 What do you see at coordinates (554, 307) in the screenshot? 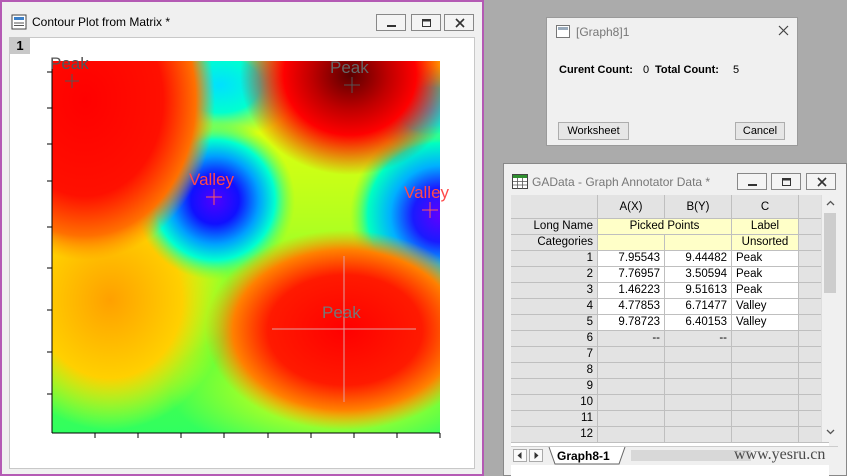
I see `row-header: 4` at bounding box center [554, 307].